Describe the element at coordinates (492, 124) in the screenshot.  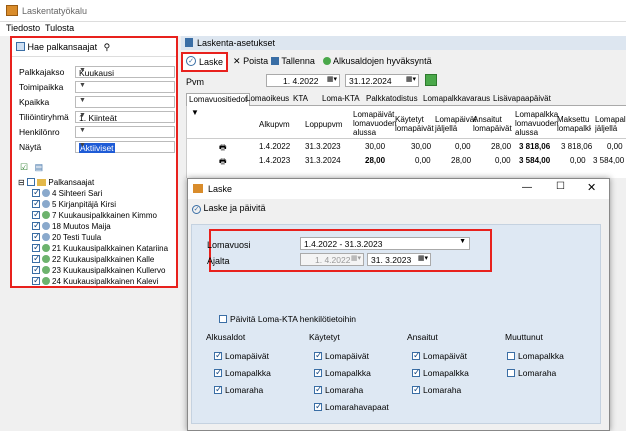
I see `column-header: Ansaitut lomapäivät` at that location.